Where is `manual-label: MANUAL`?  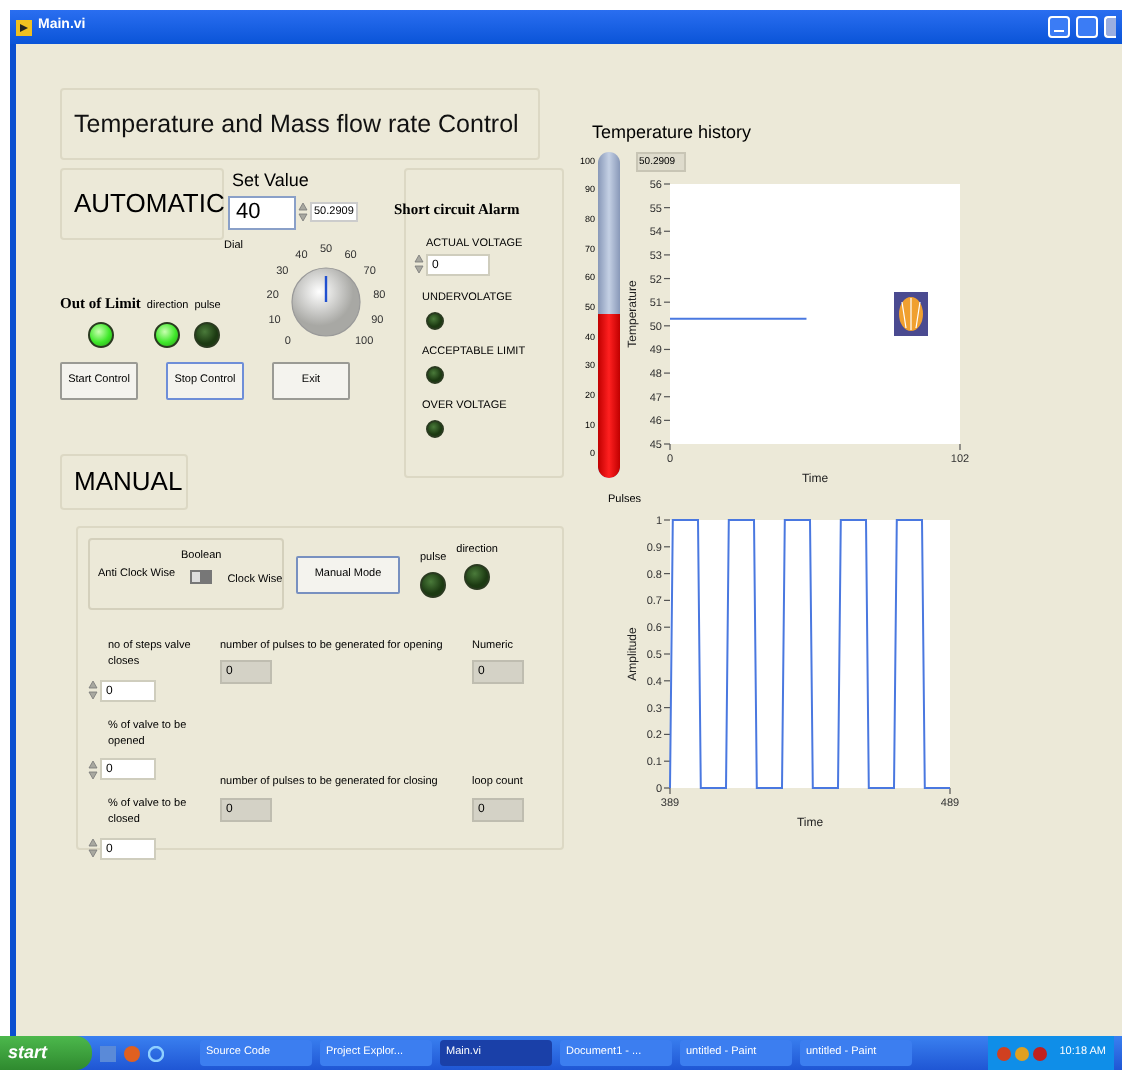 manual-label: MANUAL is located at coordinates (128, 482).